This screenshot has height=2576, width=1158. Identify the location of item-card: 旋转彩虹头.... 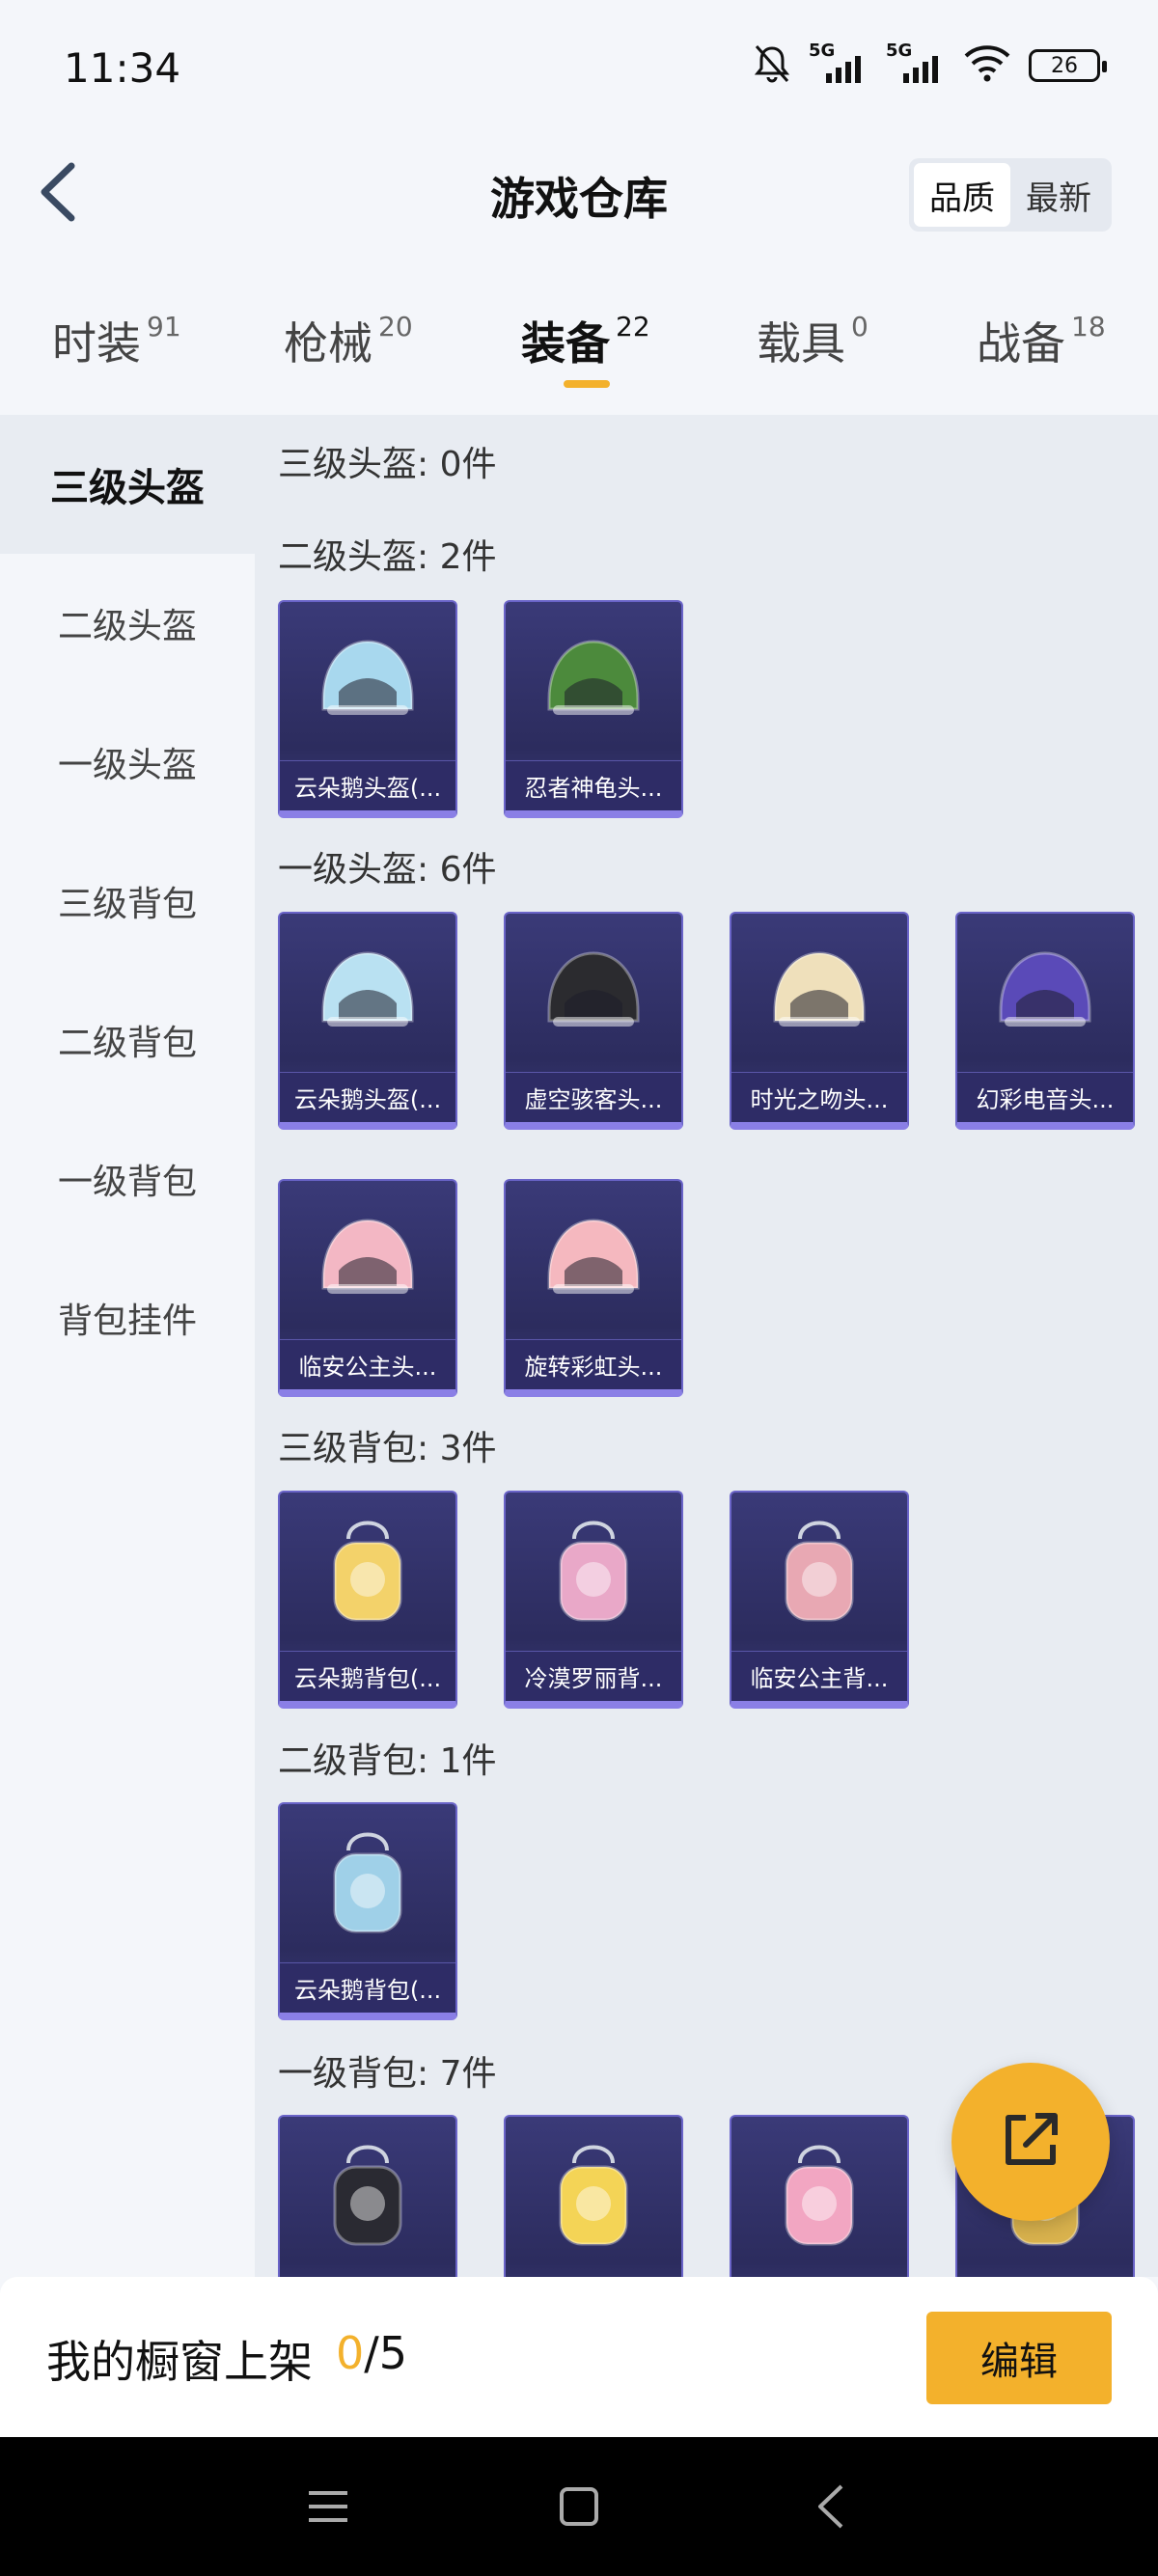
(593, 1288).